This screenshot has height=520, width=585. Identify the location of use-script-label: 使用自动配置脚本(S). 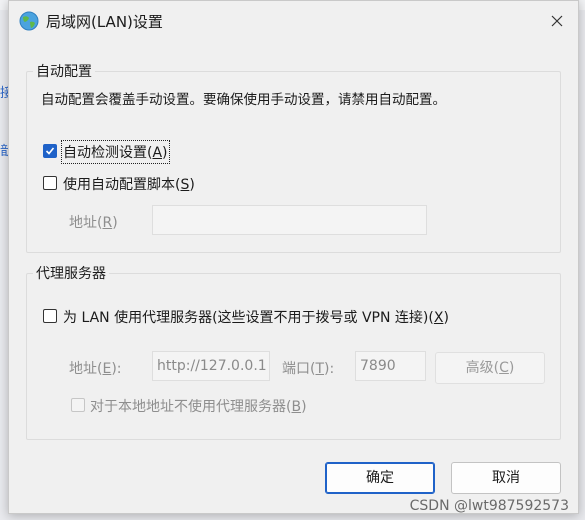
(129, 184).